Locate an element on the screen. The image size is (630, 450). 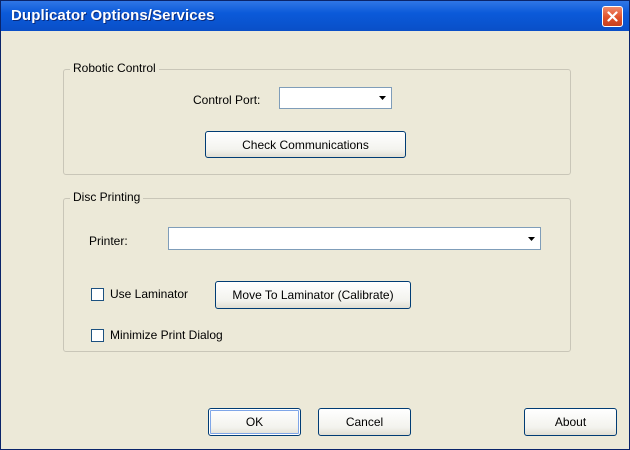
about-button: About is located at coordinates (570, 422).